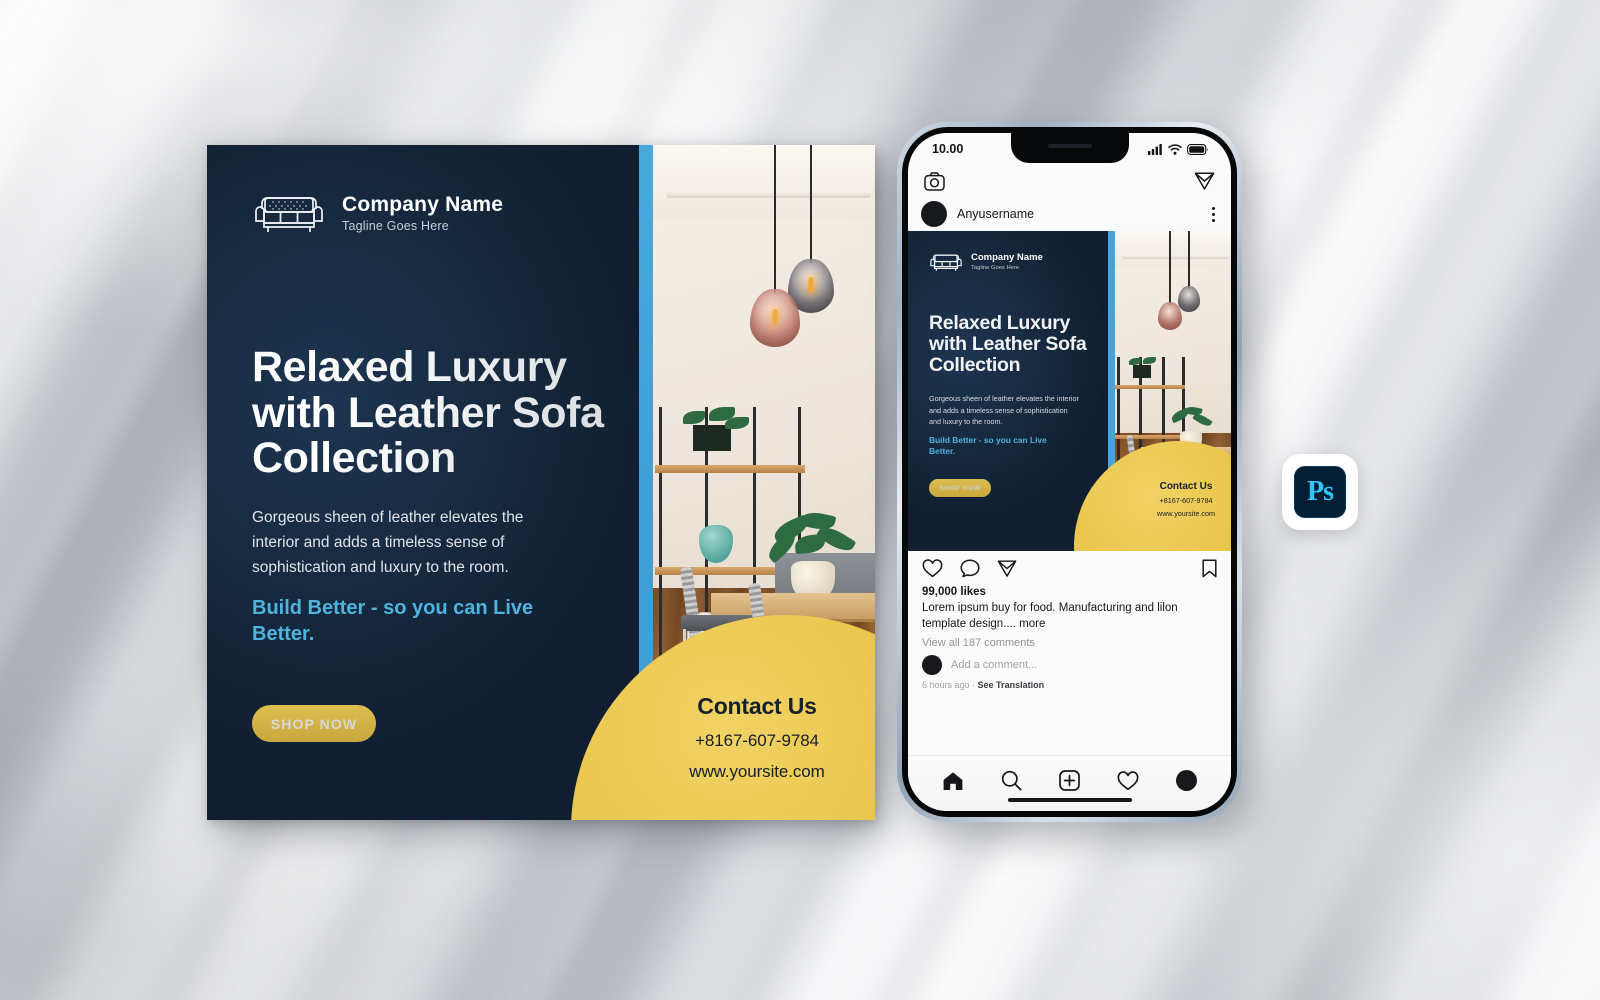  I want to click on photoshop-icon: Ps, so click(1320, 492).